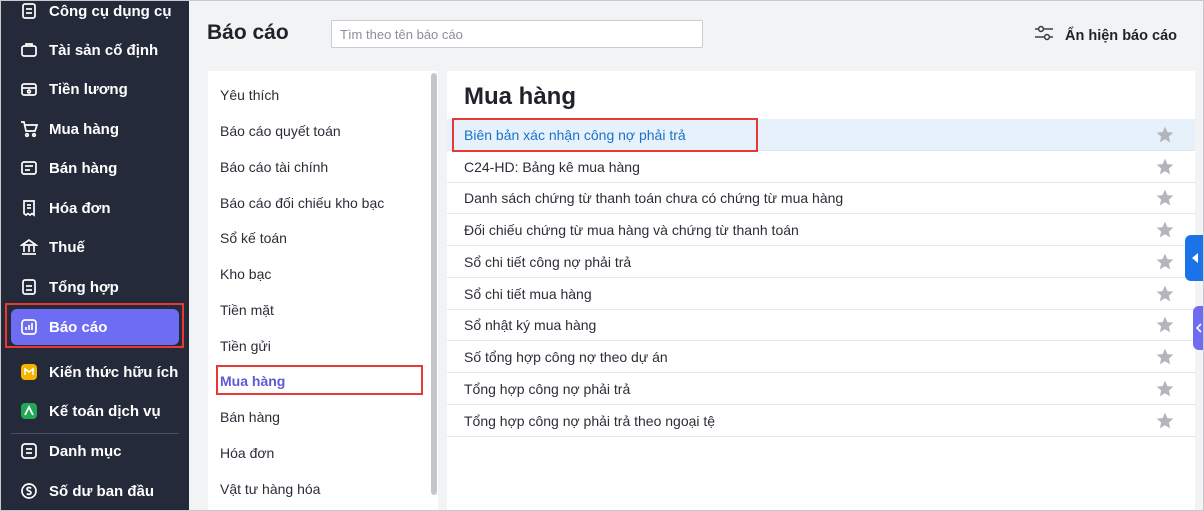  I want to click on sidebar-item-accounting-service: Kế toán dịch vụ, so click(95, 411).